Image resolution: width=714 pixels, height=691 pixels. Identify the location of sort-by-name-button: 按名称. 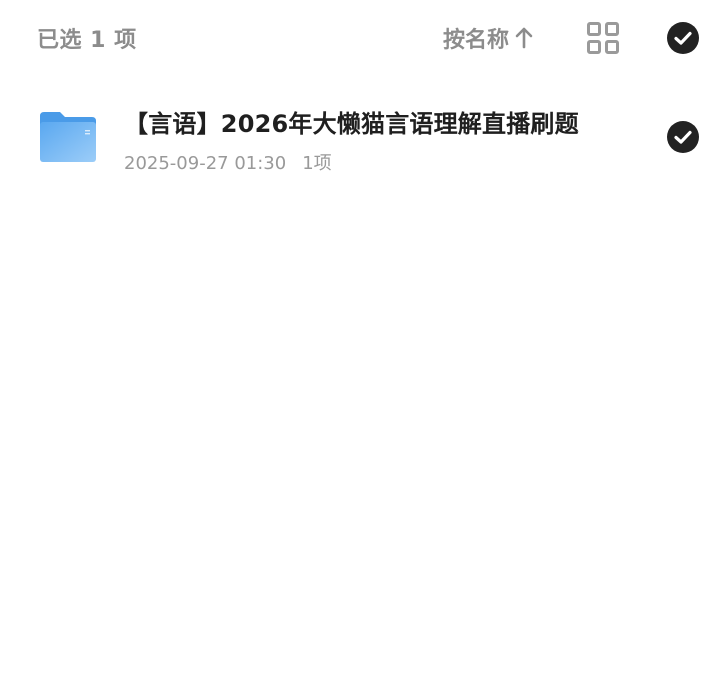
(489, 38).